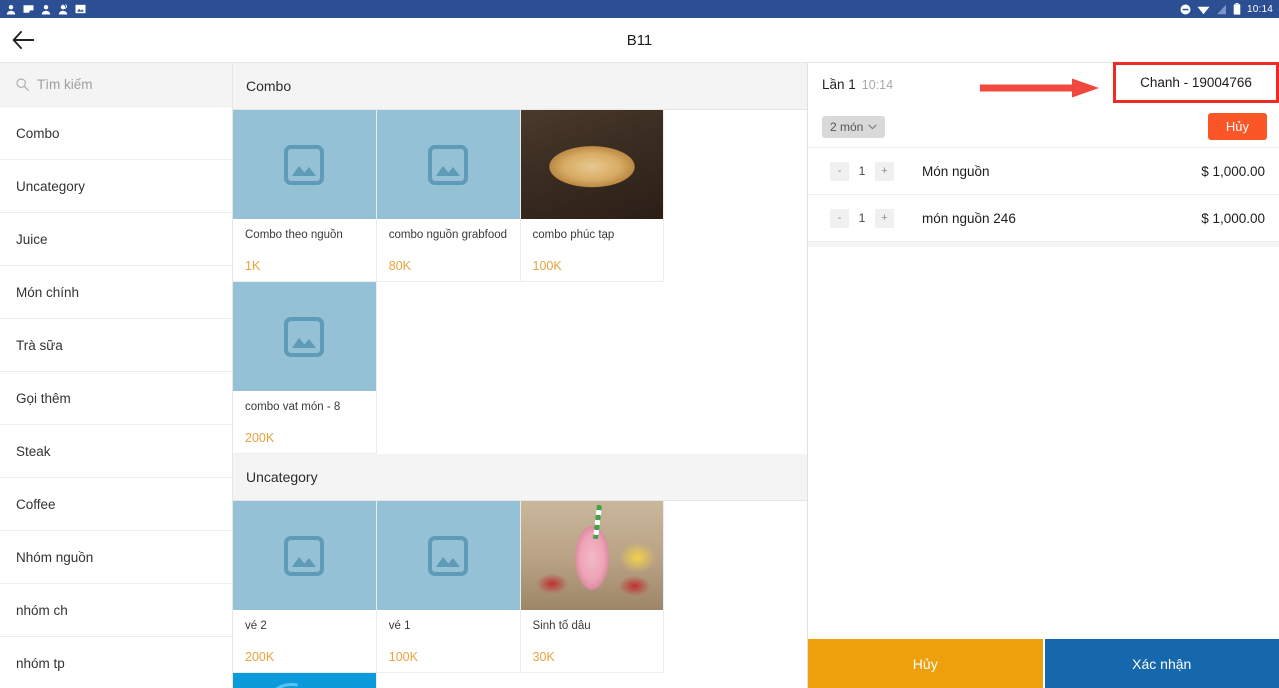 This screenshot has height=688, width=1279. Describe the element at coordinates (116, 133) in the screenshot. I see `sidebar-item-combo: Combo` at that location.